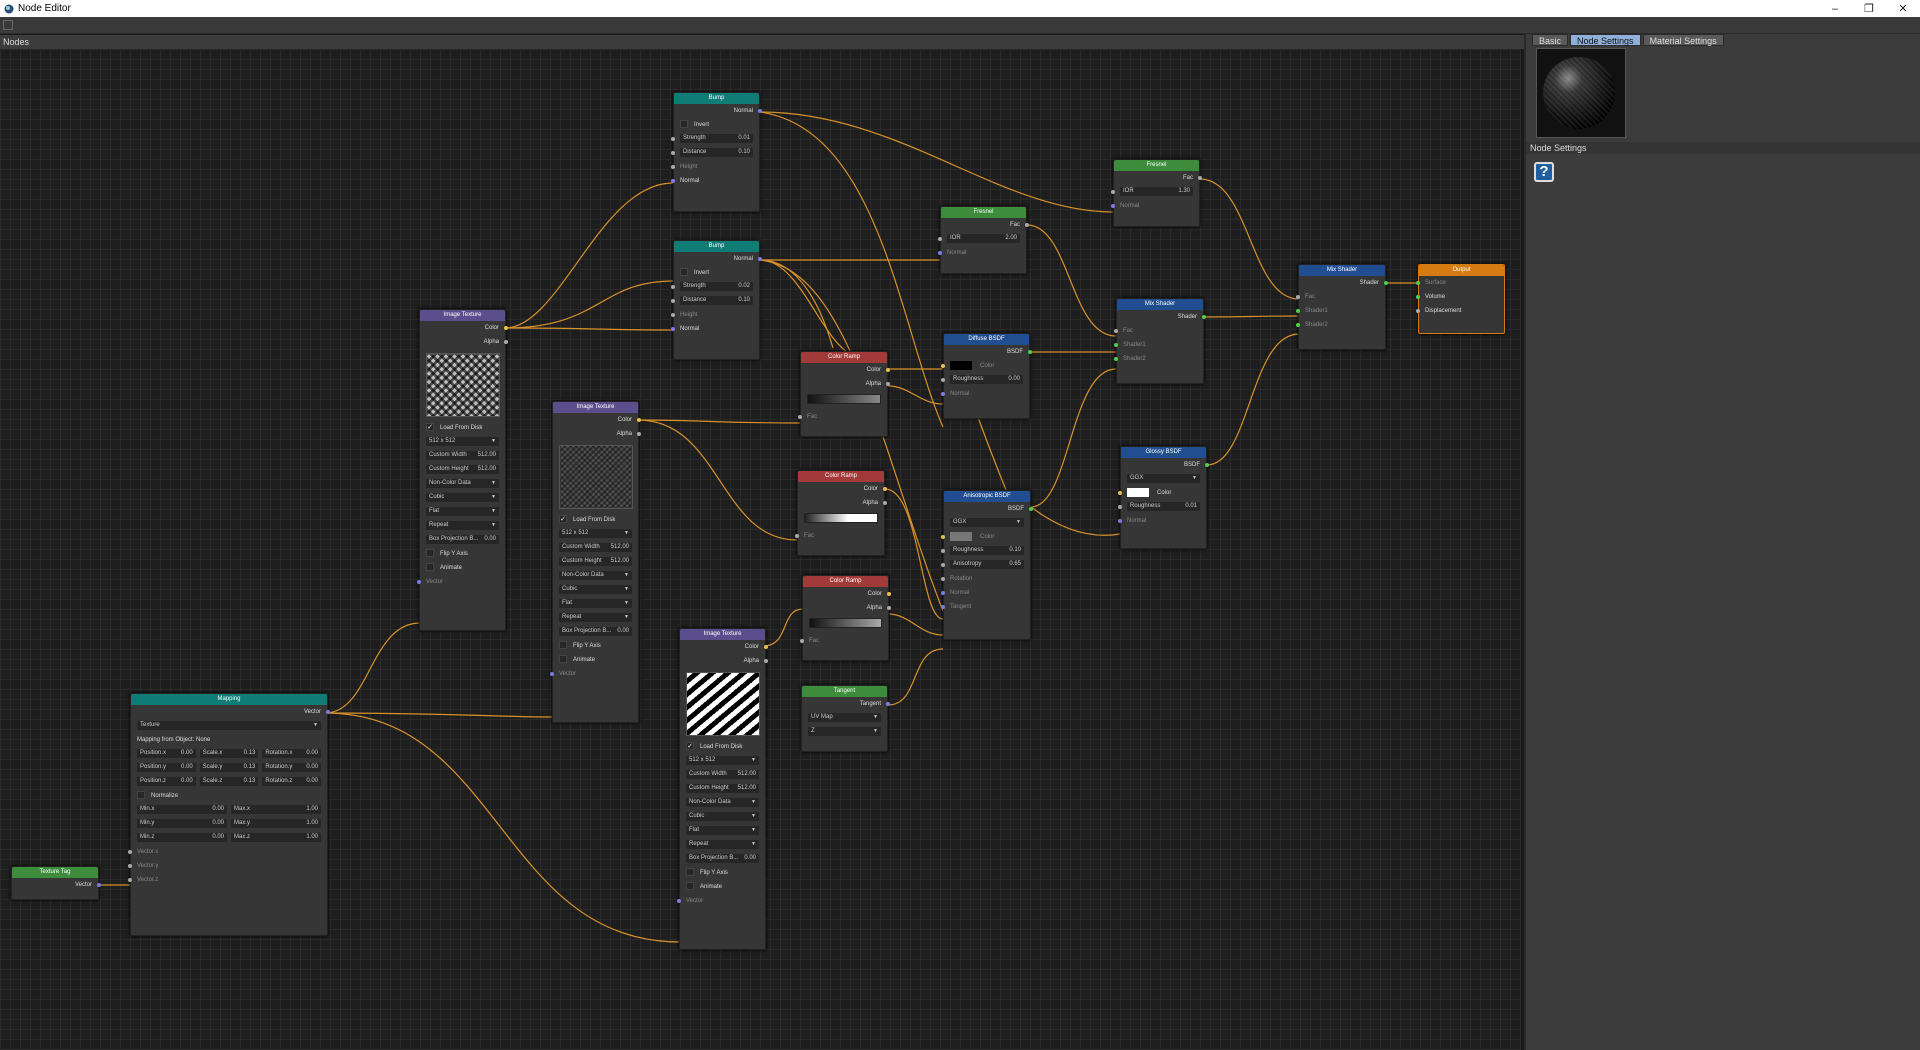 This screenshot has width=1920, height=1050. What do you see at coordinates (986, 379) in the screenshot?
I see `roughness-field: Roughness 0.00` at bounding box center [986, 379].